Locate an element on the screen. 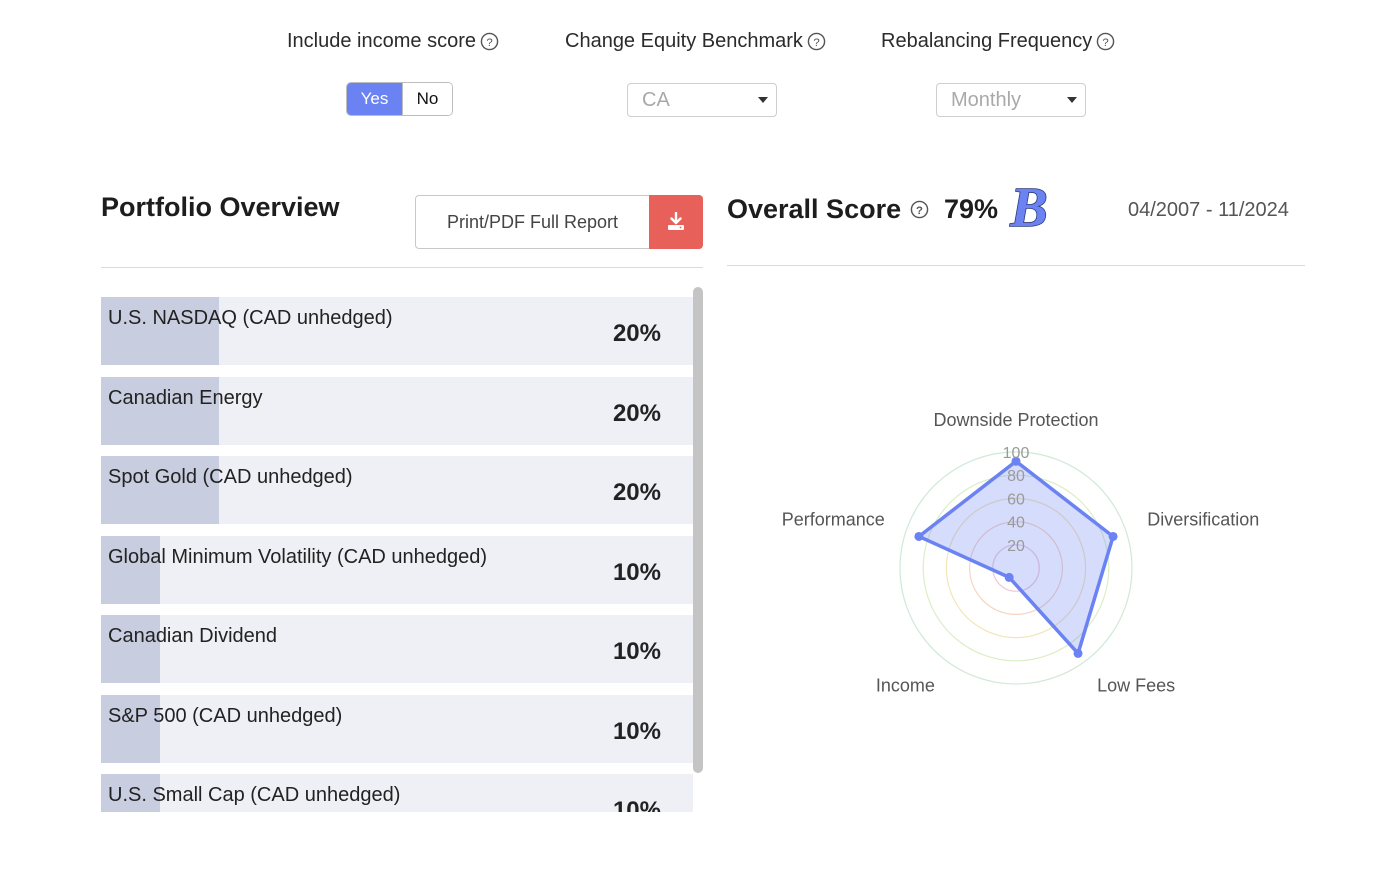 The height and width of the screenshot is (876, 1380). overall-score-title-wrap: Overall Score ? is located at coordinates (828, 209).